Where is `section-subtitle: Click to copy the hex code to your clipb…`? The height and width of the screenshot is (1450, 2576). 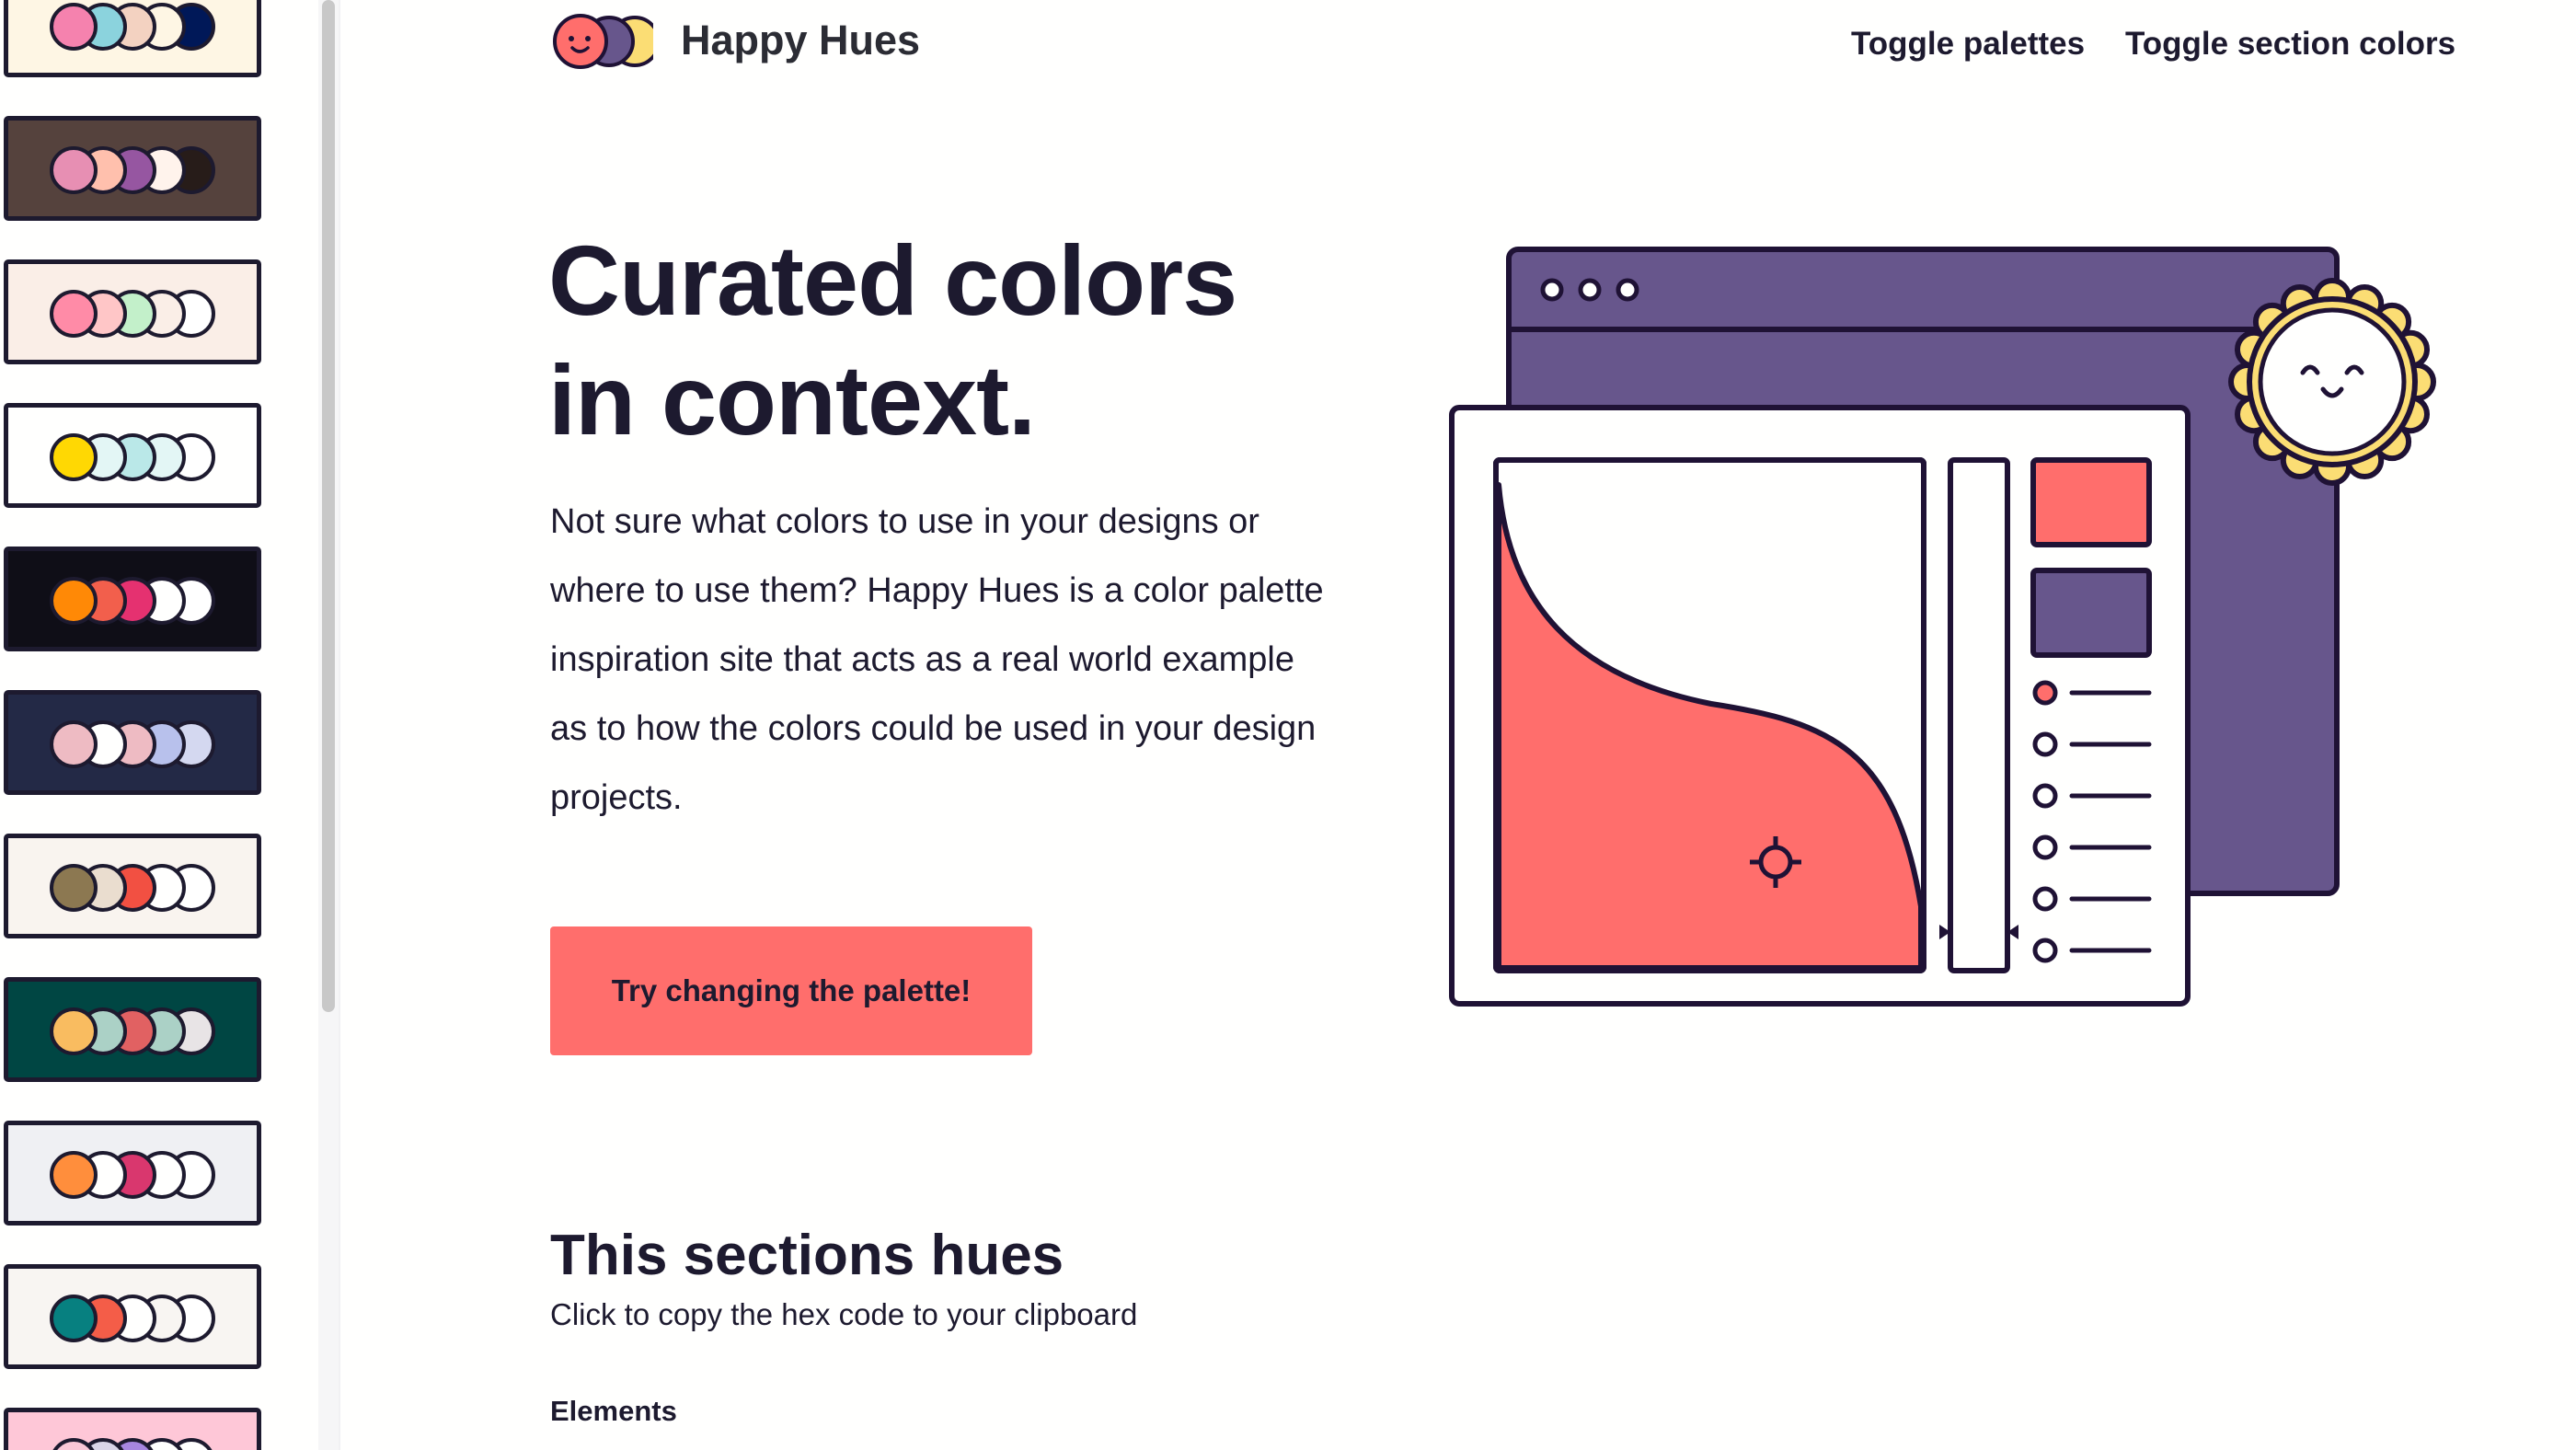
section-subtitle: Click to copy the hex code to your clipb… is located at coordinates (844, 1314).